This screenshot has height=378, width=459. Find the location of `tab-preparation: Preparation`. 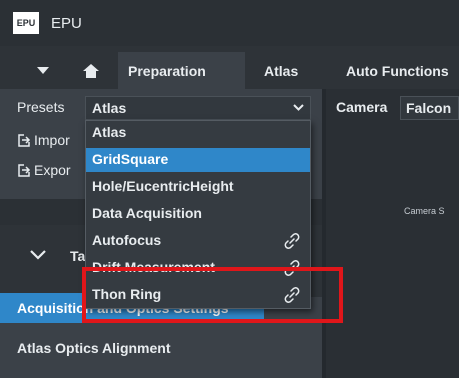

tab-preparation: Preparation is located at coordinates (181, 70).